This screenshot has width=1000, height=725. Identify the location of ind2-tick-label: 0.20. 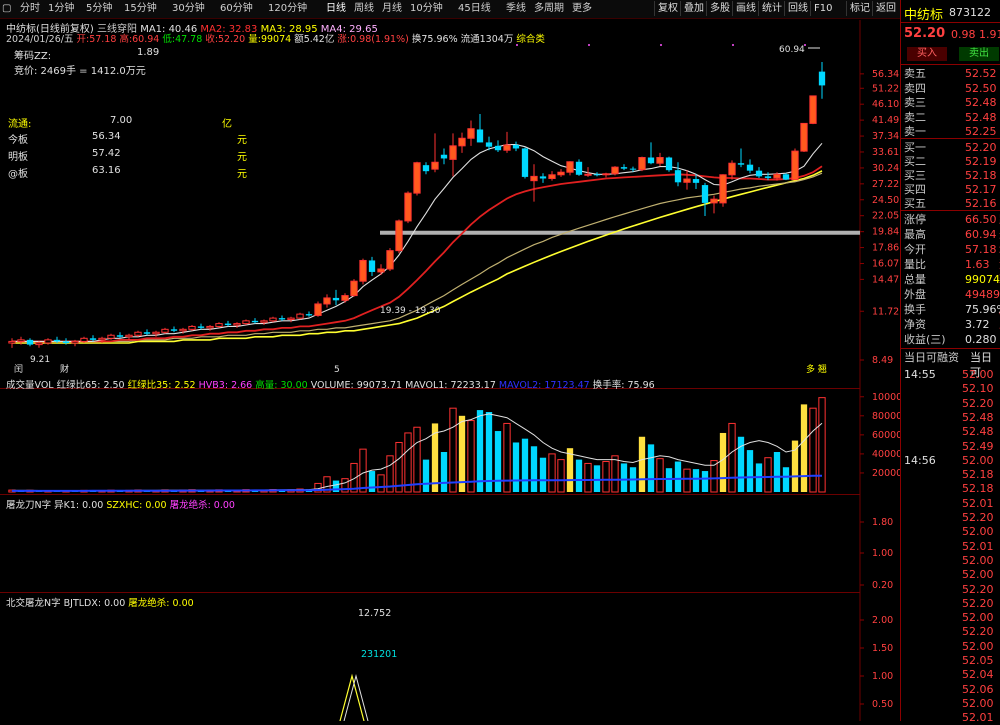
(882, 585).